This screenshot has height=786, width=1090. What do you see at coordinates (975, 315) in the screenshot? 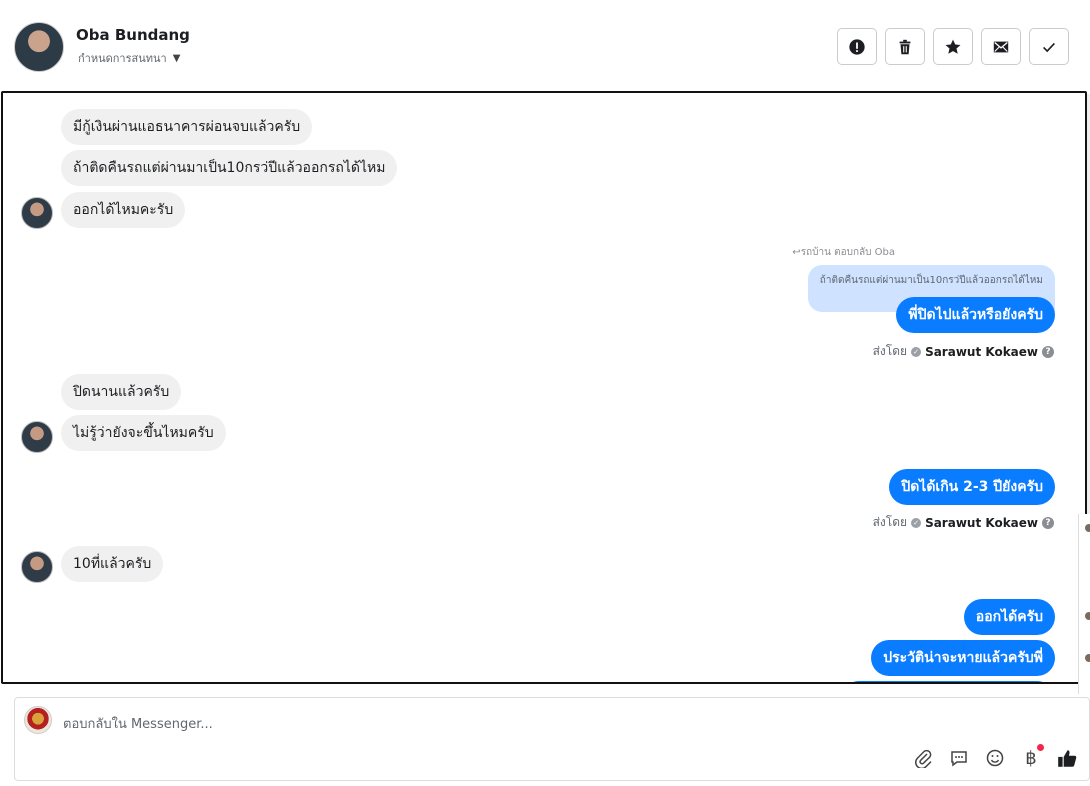
I see `outgoing-message: พี่ปิดไปแล้วหรือยังครับ` at bounding box center [975, 315].